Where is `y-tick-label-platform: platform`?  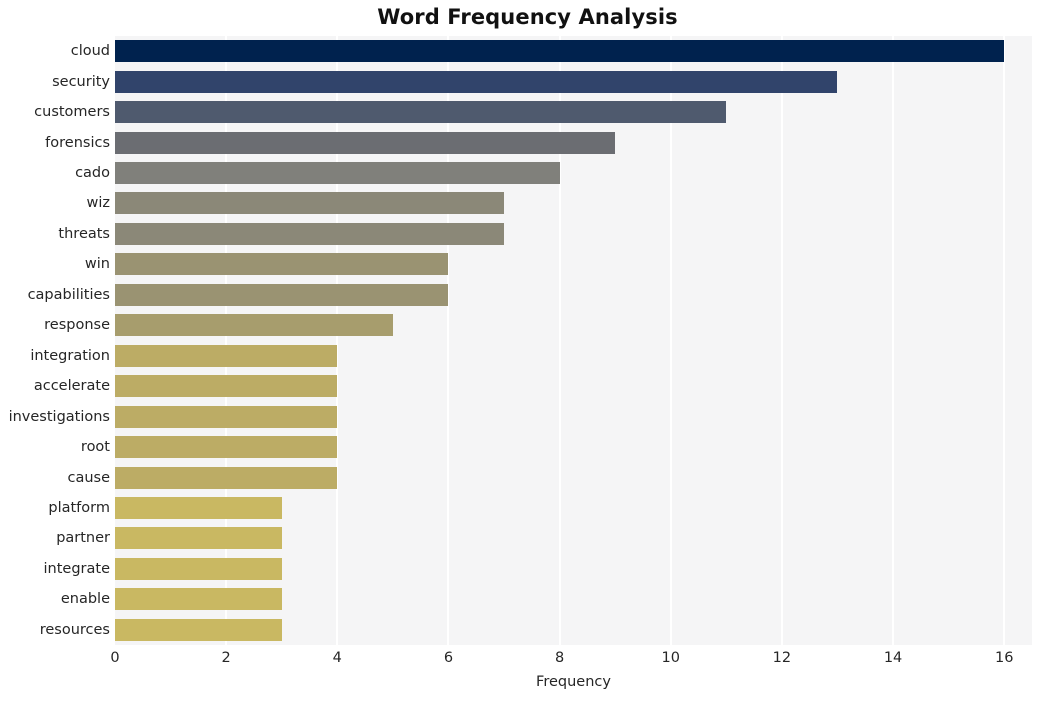
y-tick-label-platform: platform is located at coordinates (79, 508).